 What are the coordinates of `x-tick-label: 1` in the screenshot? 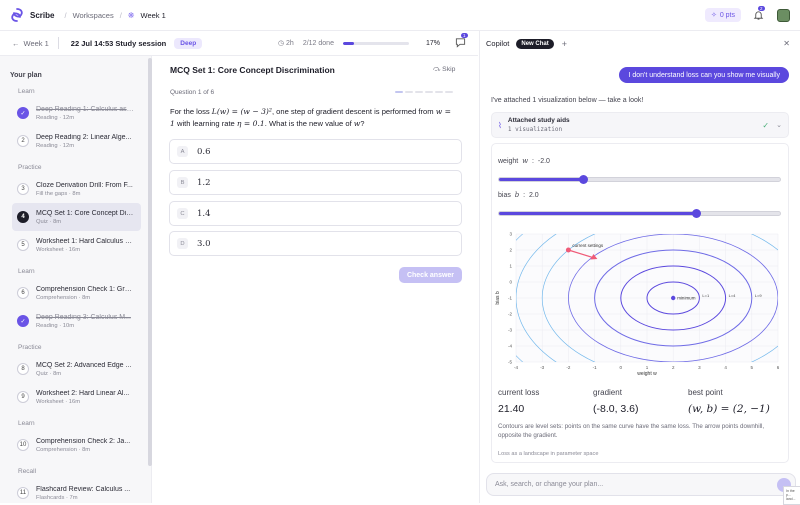 It's located at (647, 367).